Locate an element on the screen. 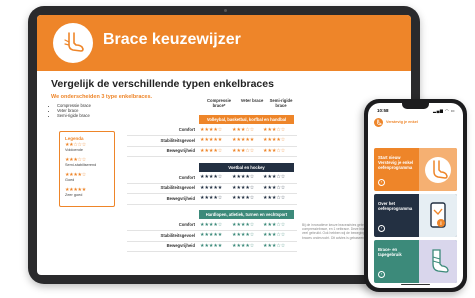 This screenshot has width=475, height=298. legend-label: Semi-stabiliserend is located at coordinates (81, 164).